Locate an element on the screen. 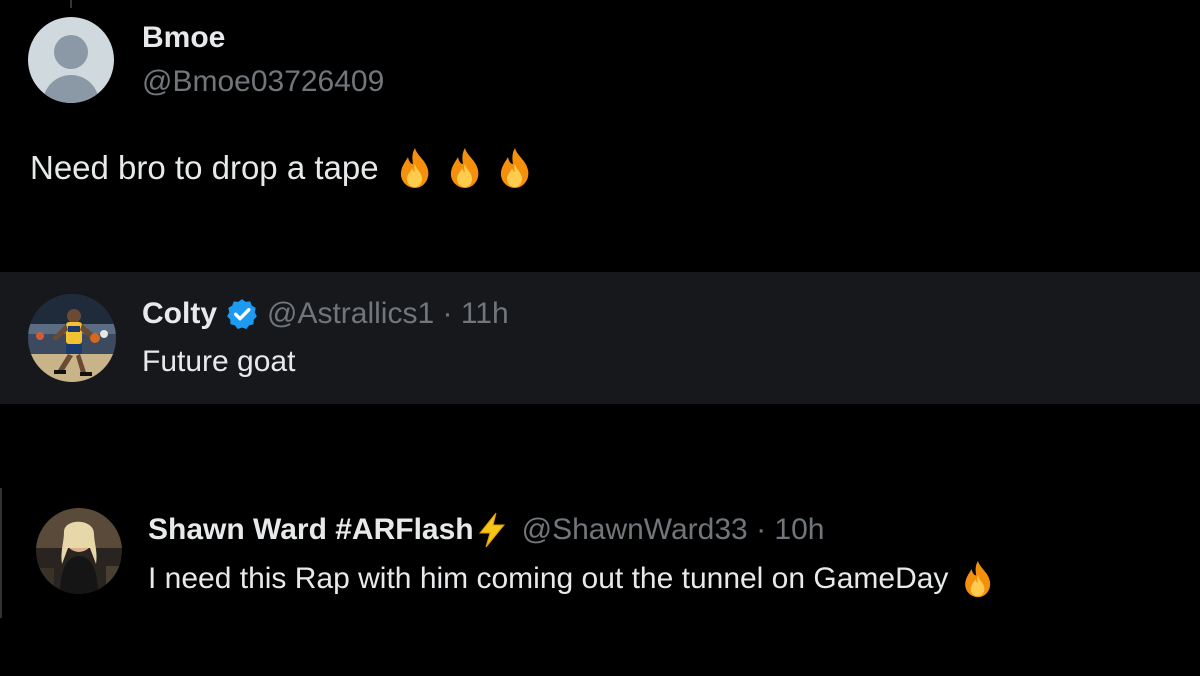 This screenshot has height=676, width=1200. reply-author-name: Colty is located at coordinates (179, 314).